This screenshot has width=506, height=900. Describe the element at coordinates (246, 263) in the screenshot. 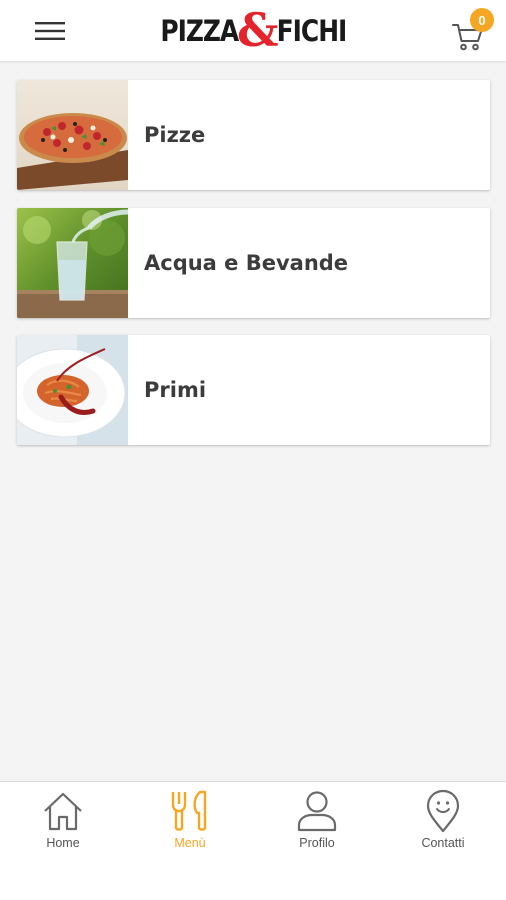

I see `category-label: Acqua e Bevande` at that location.